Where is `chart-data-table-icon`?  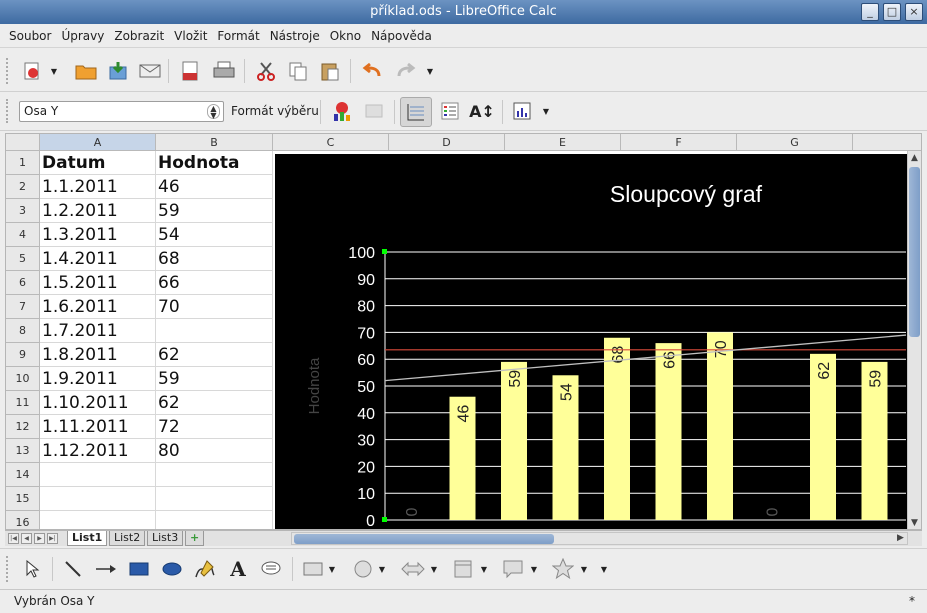
chart-data-table-icon is located at coordinates (374, 111).